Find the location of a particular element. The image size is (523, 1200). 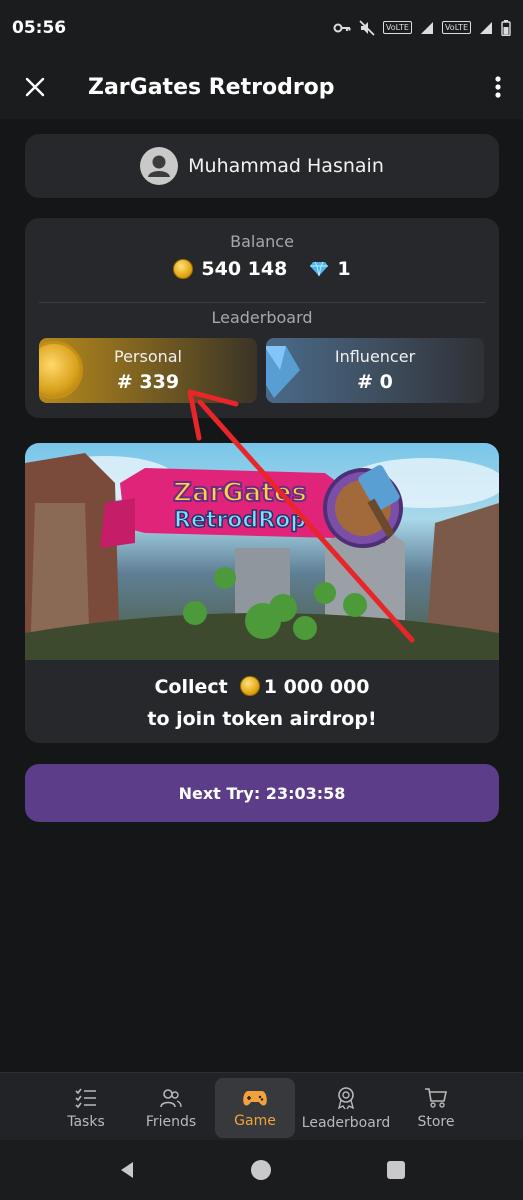

nav-label: Friends is located at coordinates (171, 1121).